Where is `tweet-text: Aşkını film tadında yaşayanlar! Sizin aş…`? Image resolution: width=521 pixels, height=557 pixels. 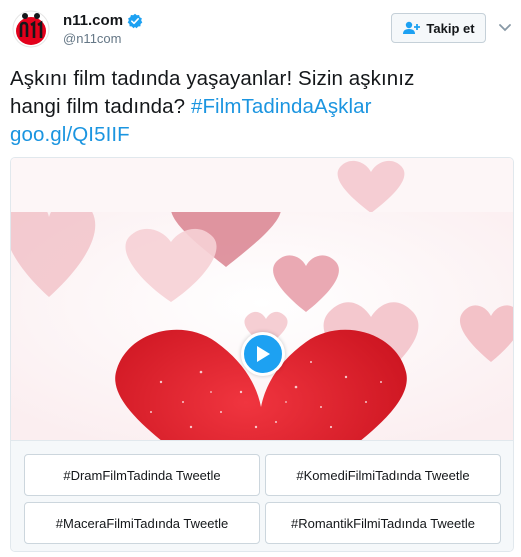 tweet-text: Aşkını film tadında yaşayanlar! Sizin aş… is located at coordinates (260, 107).